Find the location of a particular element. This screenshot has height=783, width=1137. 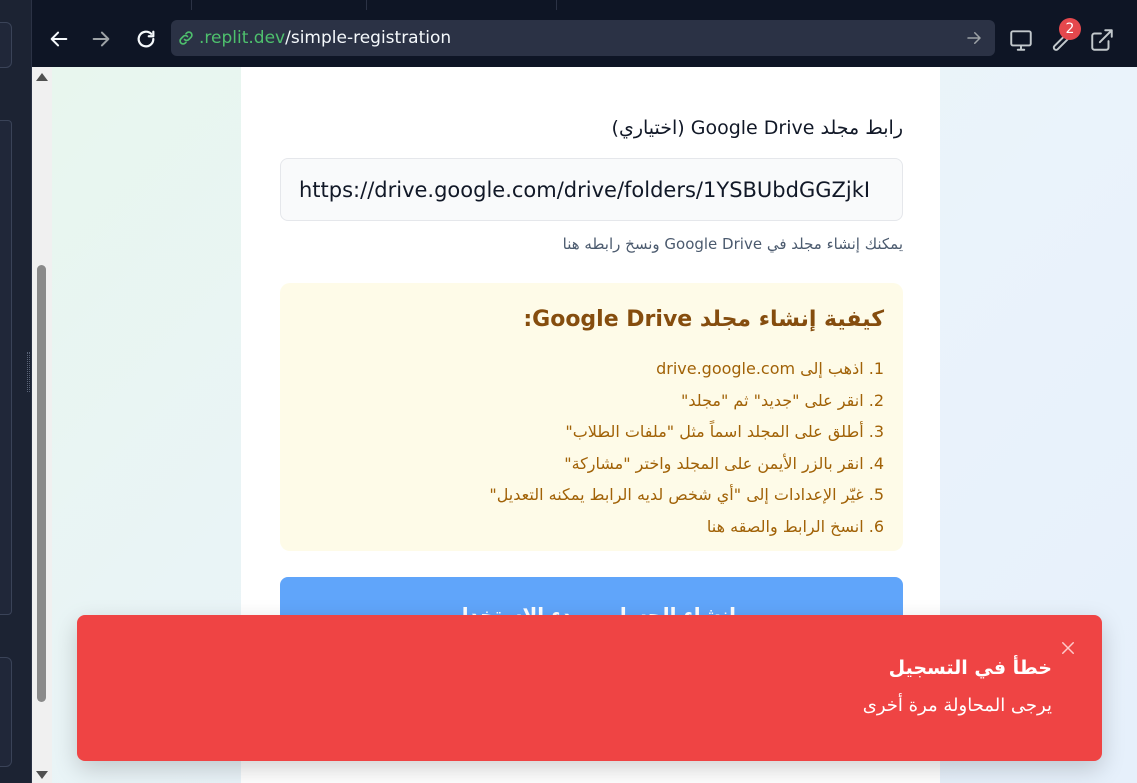

tab-strip is located at coordinates (584, 5).